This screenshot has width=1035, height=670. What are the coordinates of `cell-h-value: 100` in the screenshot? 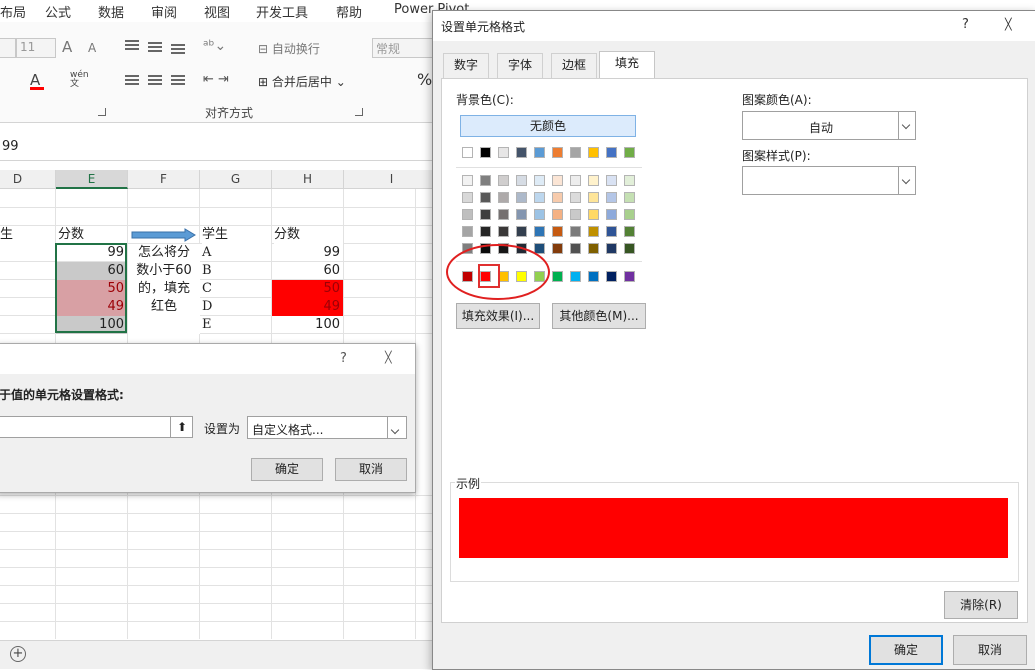 It's located at (307, 325).